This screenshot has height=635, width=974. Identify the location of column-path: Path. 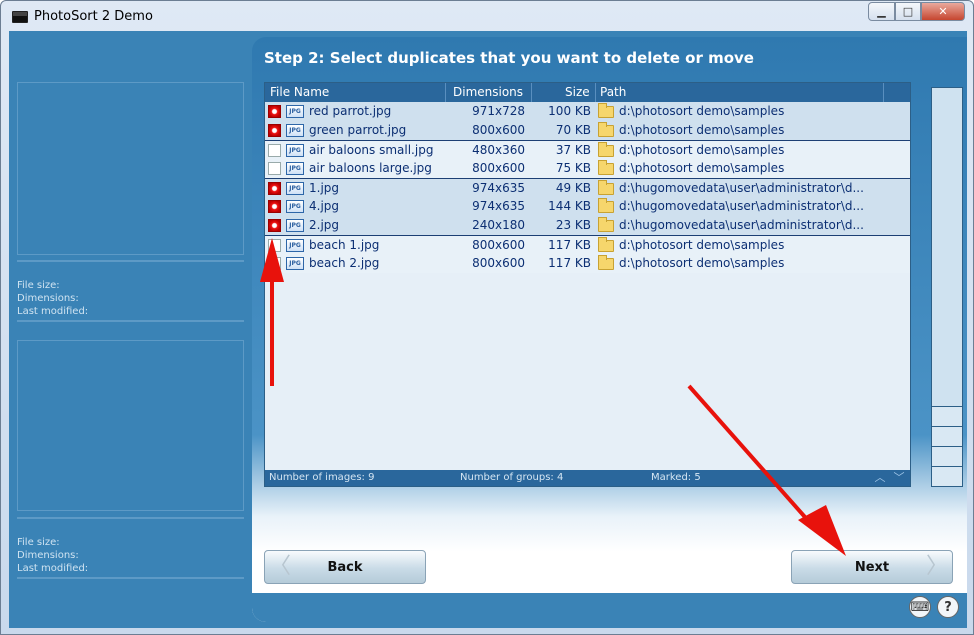
(613, 92).